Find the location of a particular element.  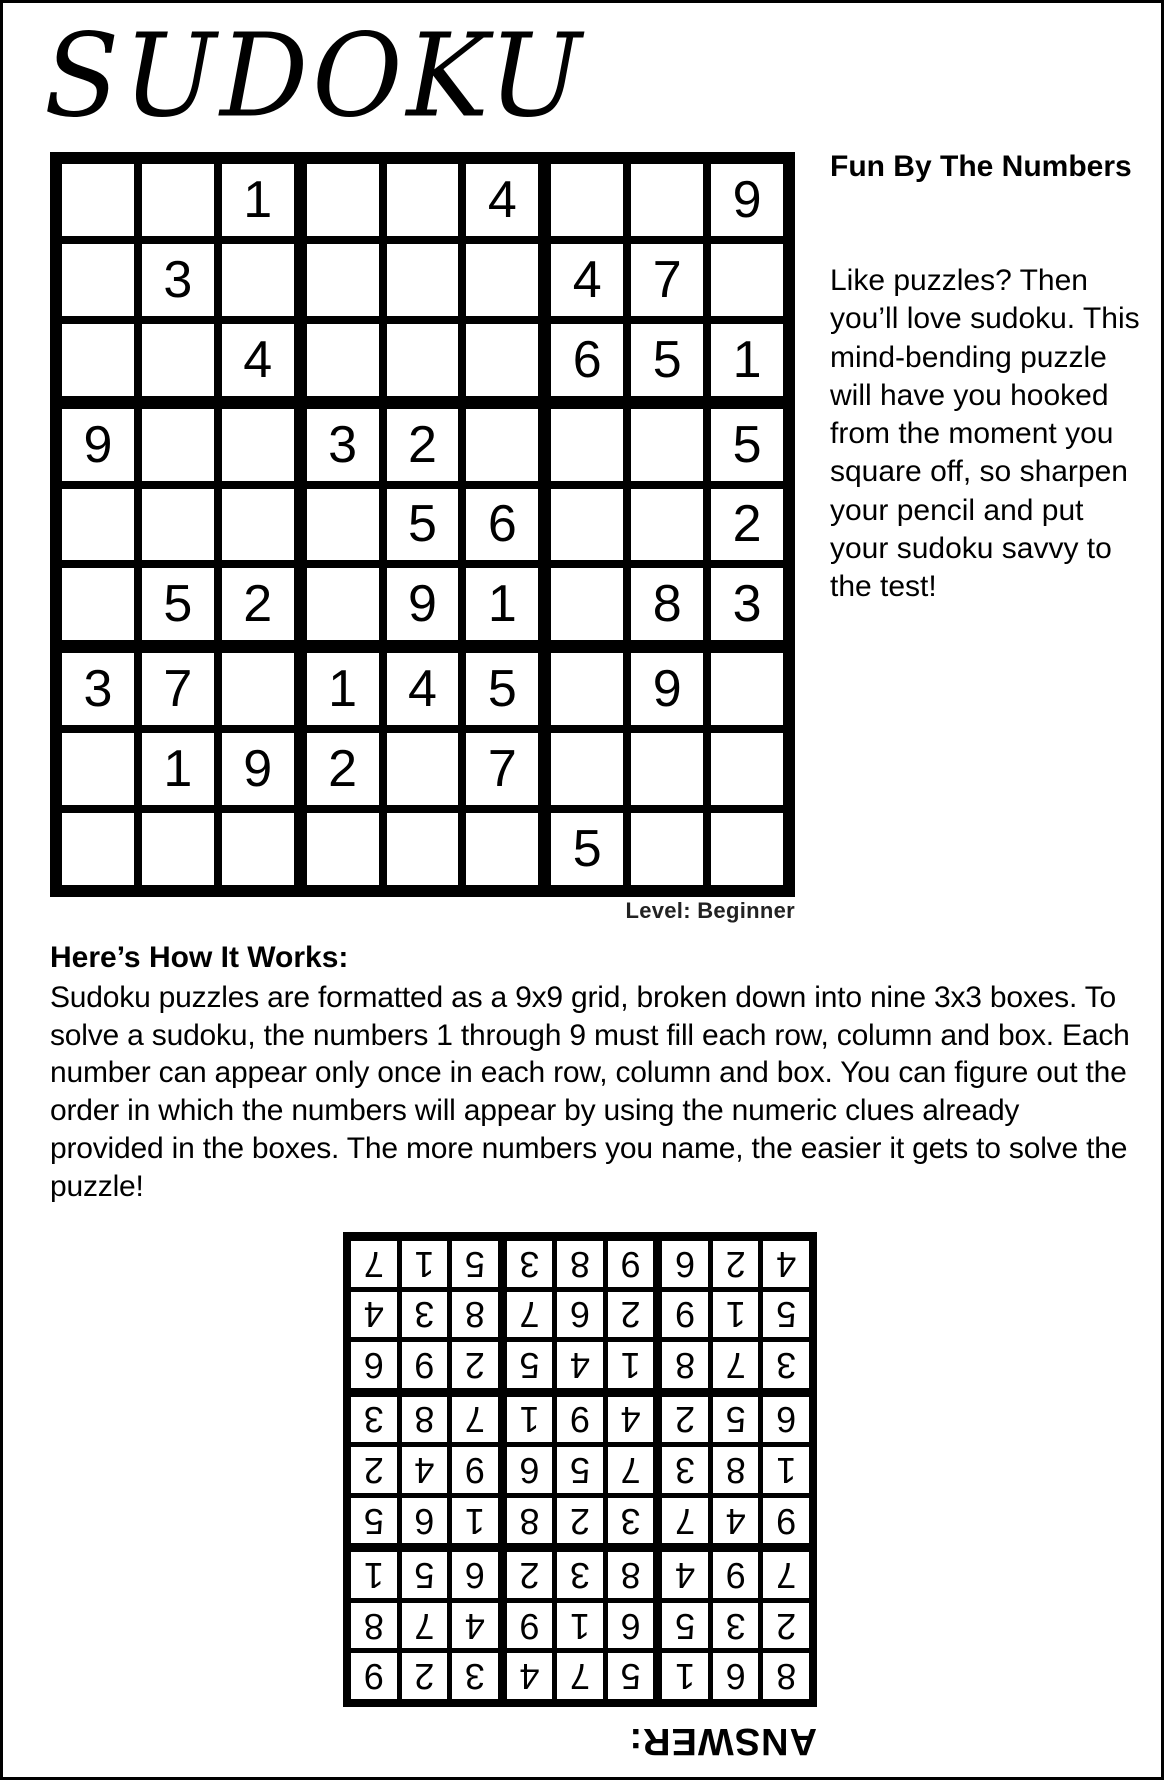

puzzle-cell-r5c1 is located at coordinates (98, 524).